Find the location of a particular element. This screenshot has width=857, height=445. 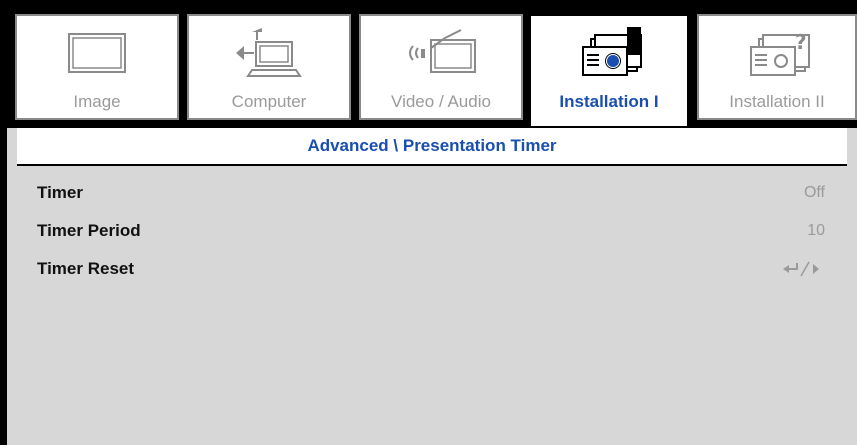

enter-right-icon is located at coordinates (803, 269).